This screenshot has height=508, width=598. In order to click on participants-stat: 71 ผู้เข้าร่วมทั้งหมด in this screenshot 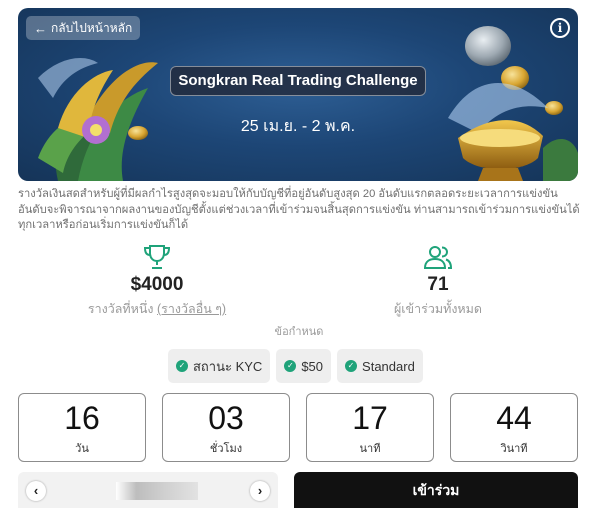, I will do `click(438, 281)`.